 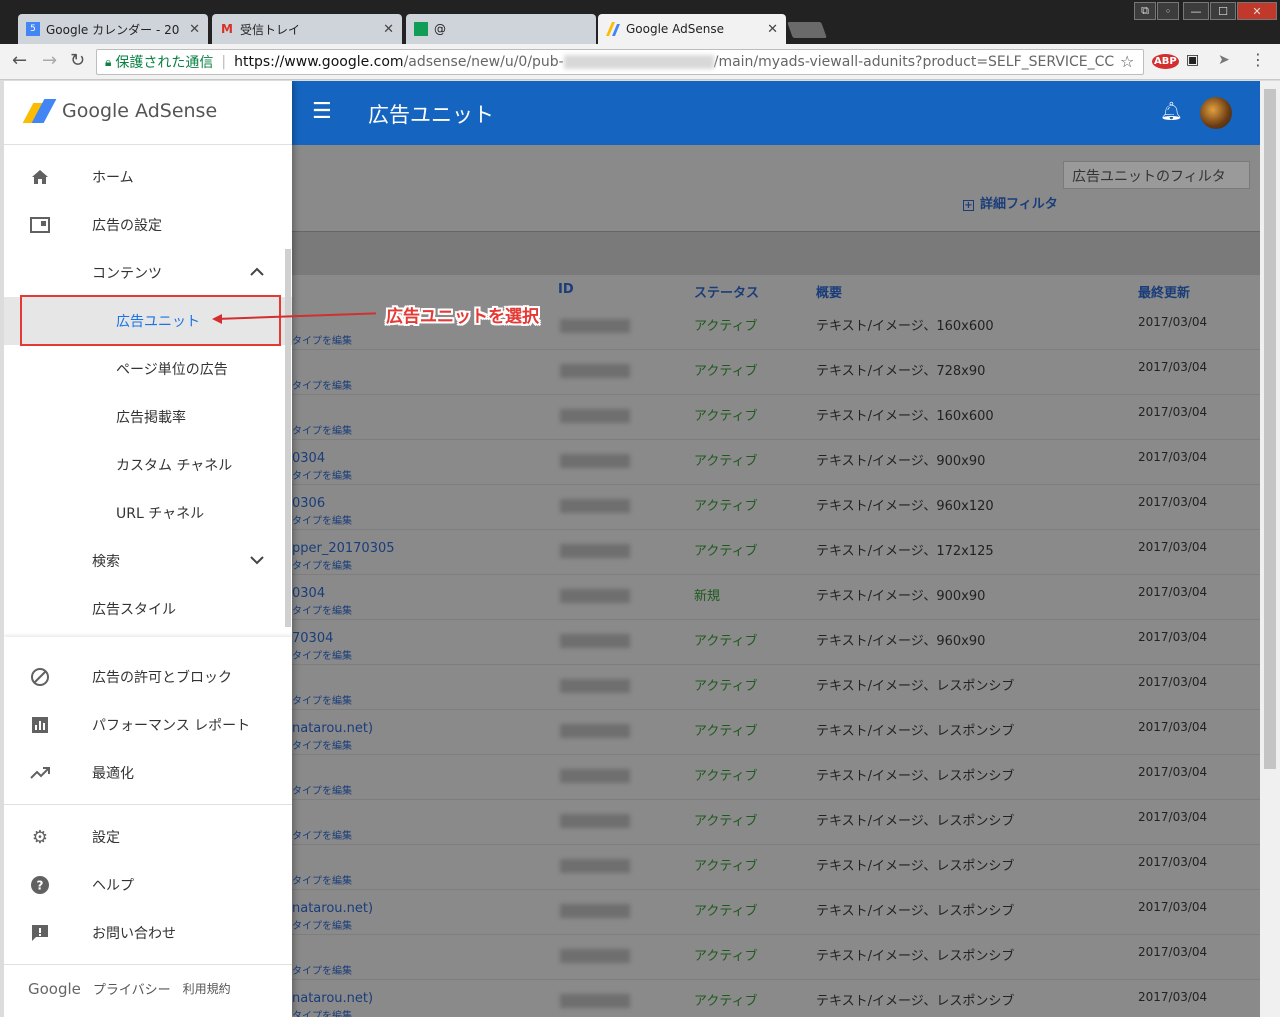 What do you see at coordinates (148, 885) in the screenshot?
I see `sidebar-item-help: ? ヘルプ` at bounding box center [148, 885].